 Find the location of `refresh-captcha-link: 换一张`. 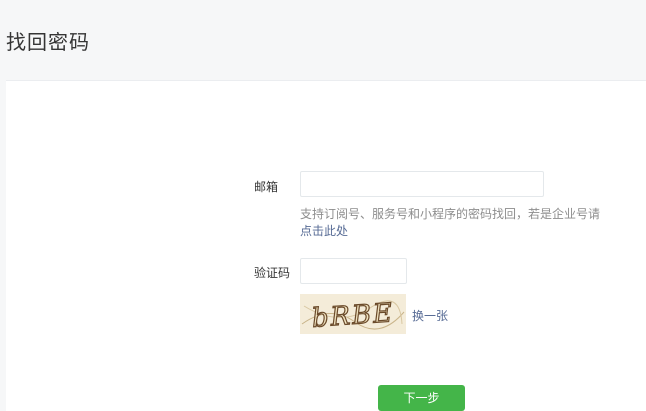

refresh-captcha-link: 换一张 is located at coordinates (430, 315).